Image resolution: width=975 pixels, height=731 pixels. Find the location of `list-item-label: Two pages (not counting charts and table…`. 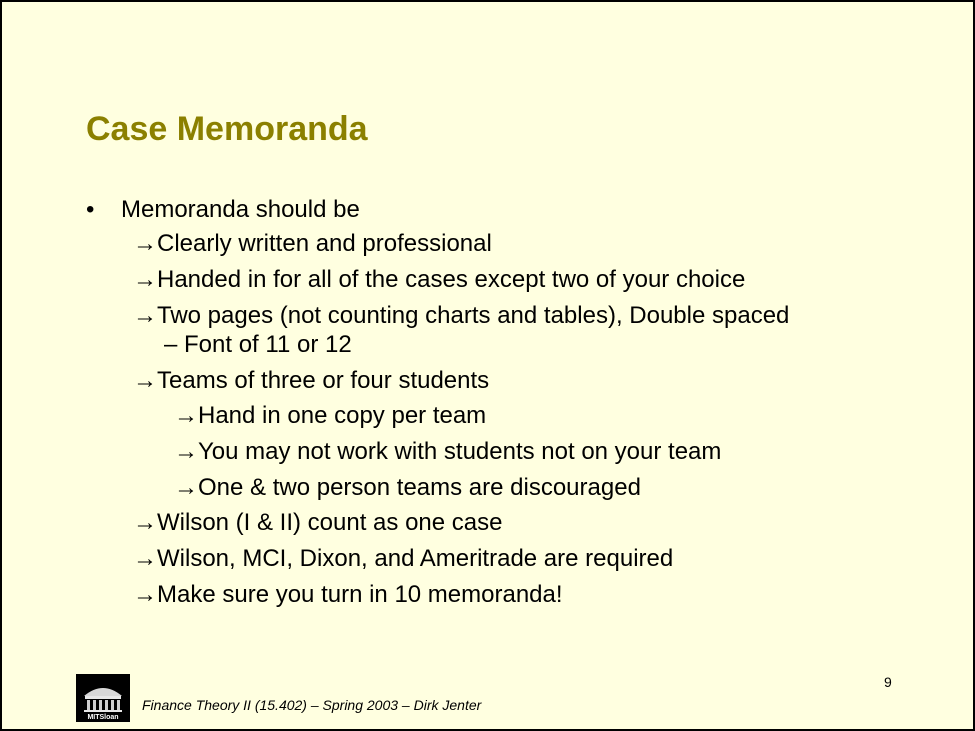

list-item-label: Two pages (not counting charts and table… is located at coordinates (473, 315).